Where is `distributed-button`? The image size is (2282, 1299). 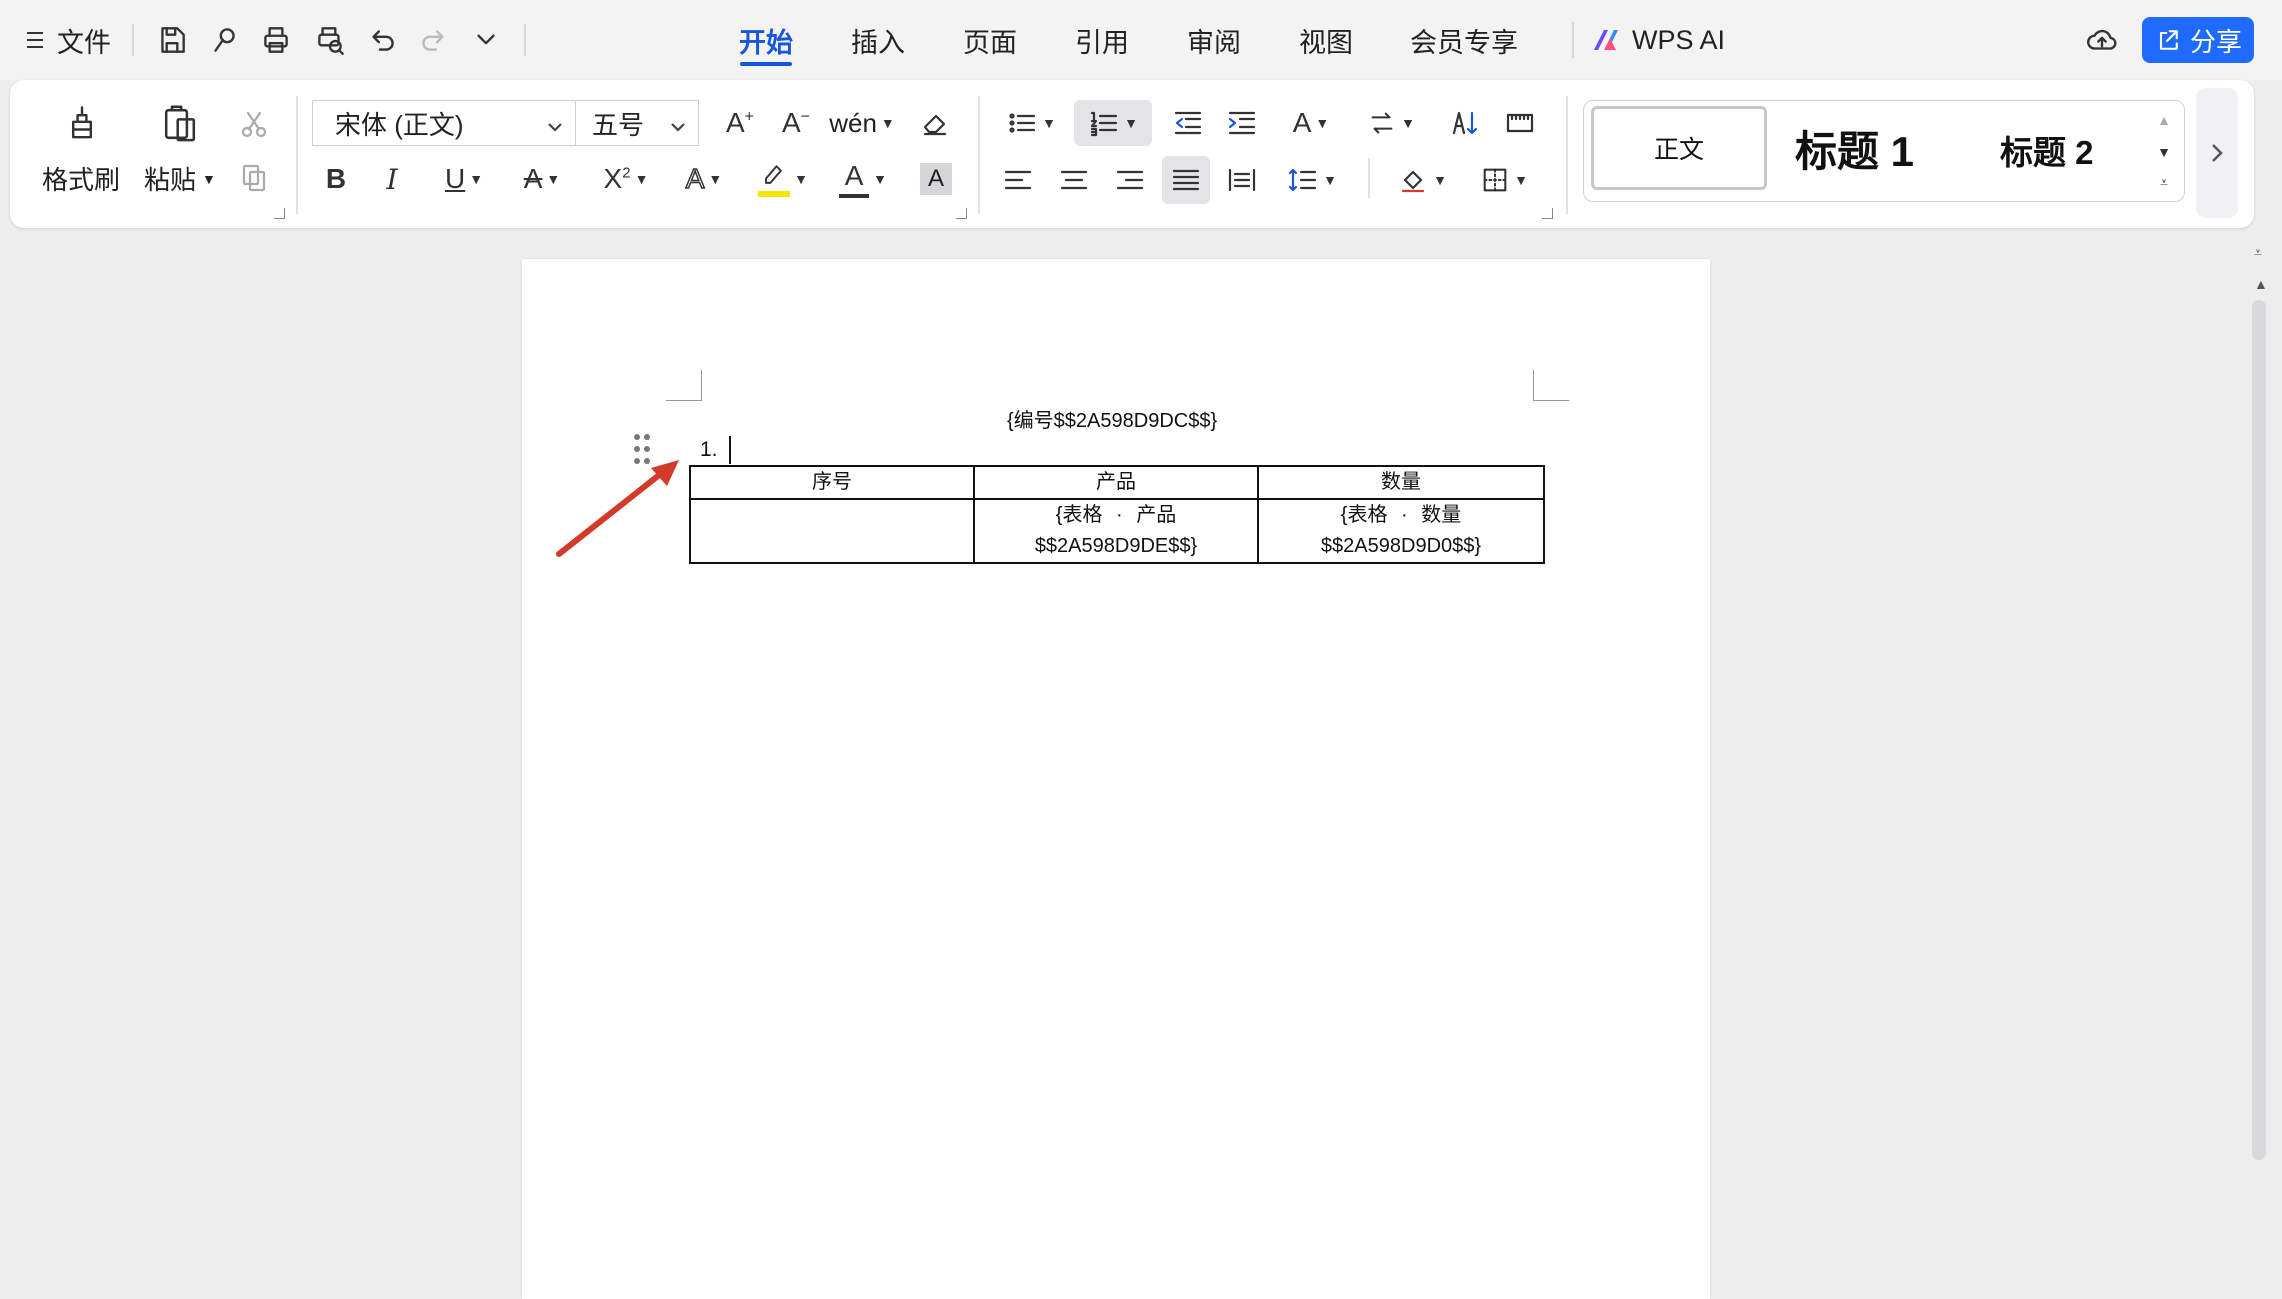 distributed-button is located at coordinates (1242, 180).